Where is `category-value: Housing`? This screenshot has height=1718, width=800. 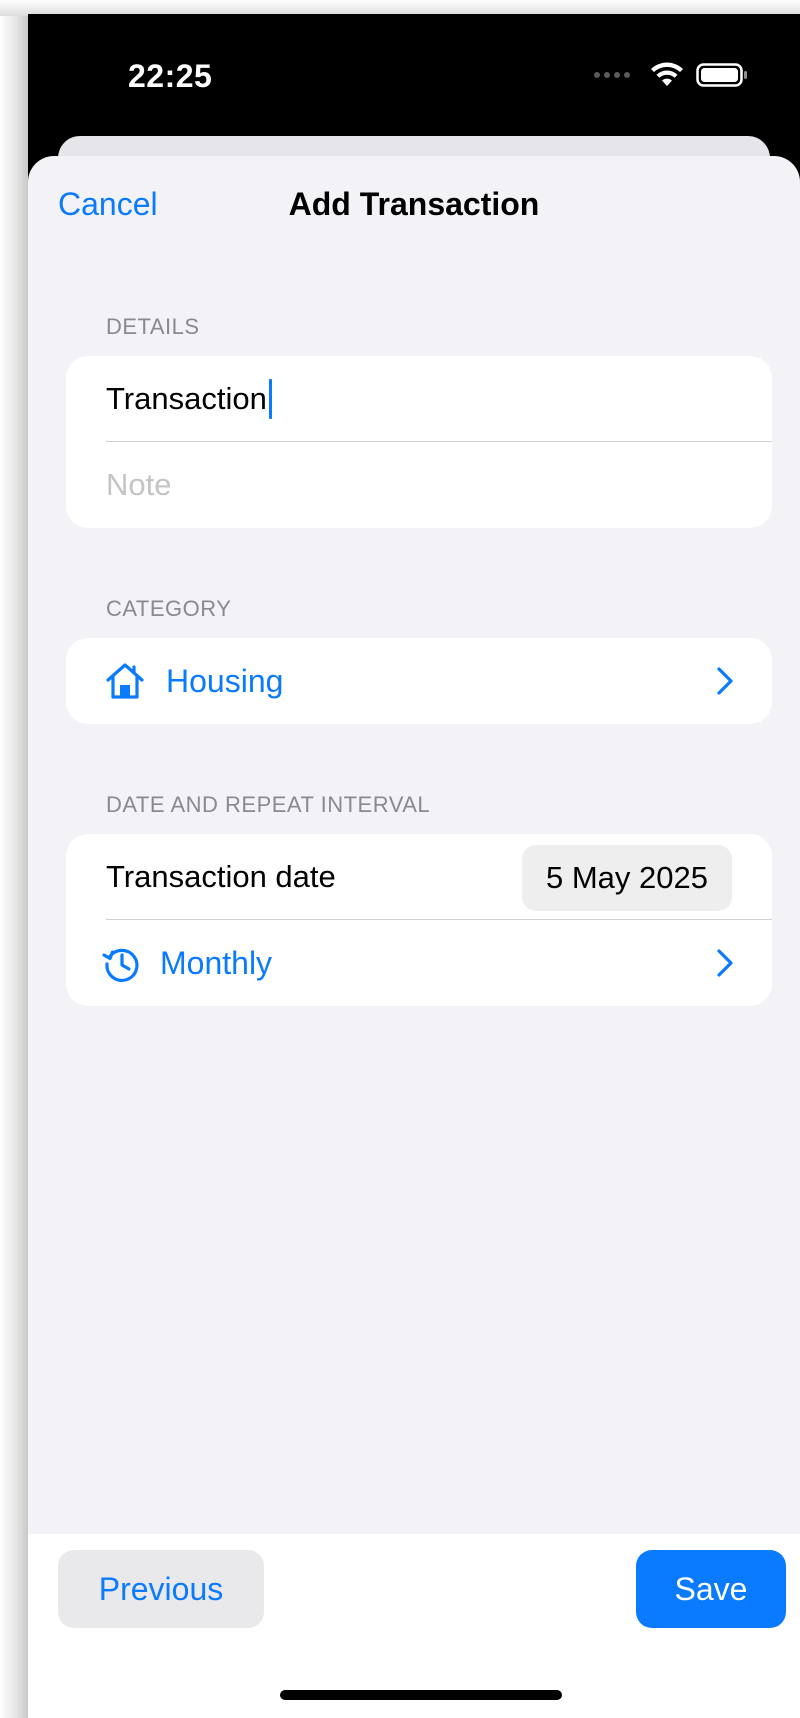 category-value: Housing is located at coordinates (225, 680).